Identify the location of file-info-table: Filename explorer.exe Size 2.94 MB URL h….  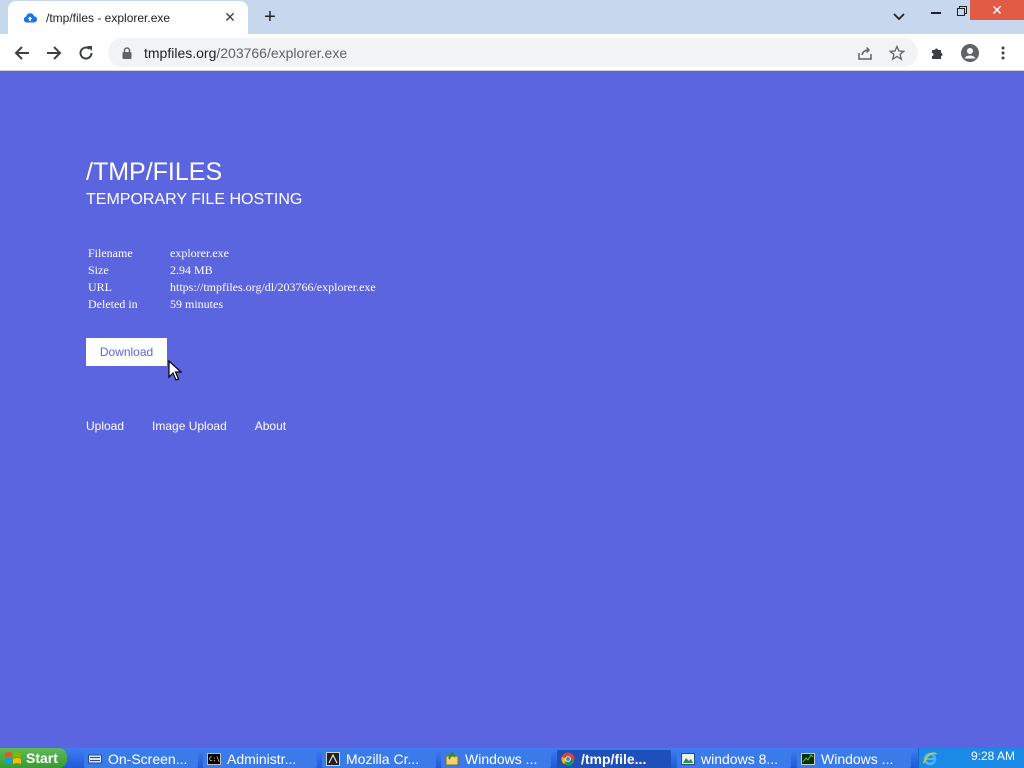
(232, 279).